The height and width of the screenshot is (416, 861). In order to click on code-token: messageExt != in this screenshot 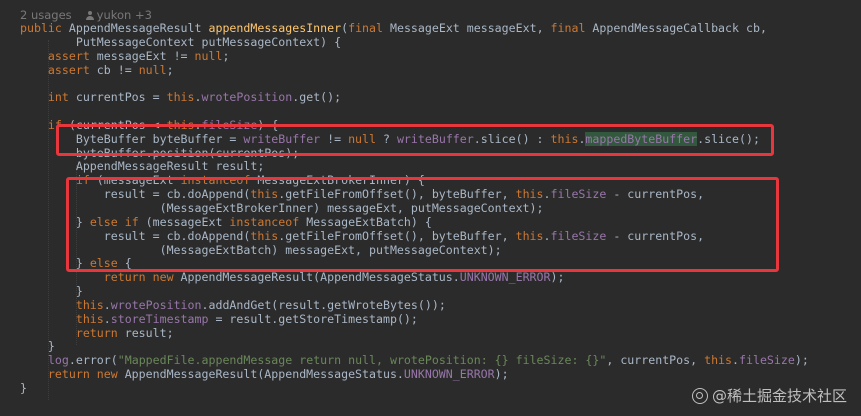, I will do `click(145, 55)`.